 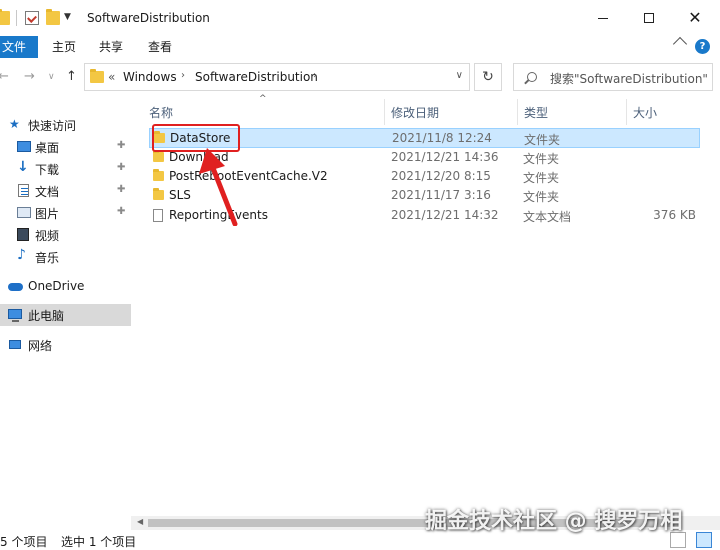 I want to click on forward-button: →, so click(x=29, y=76).